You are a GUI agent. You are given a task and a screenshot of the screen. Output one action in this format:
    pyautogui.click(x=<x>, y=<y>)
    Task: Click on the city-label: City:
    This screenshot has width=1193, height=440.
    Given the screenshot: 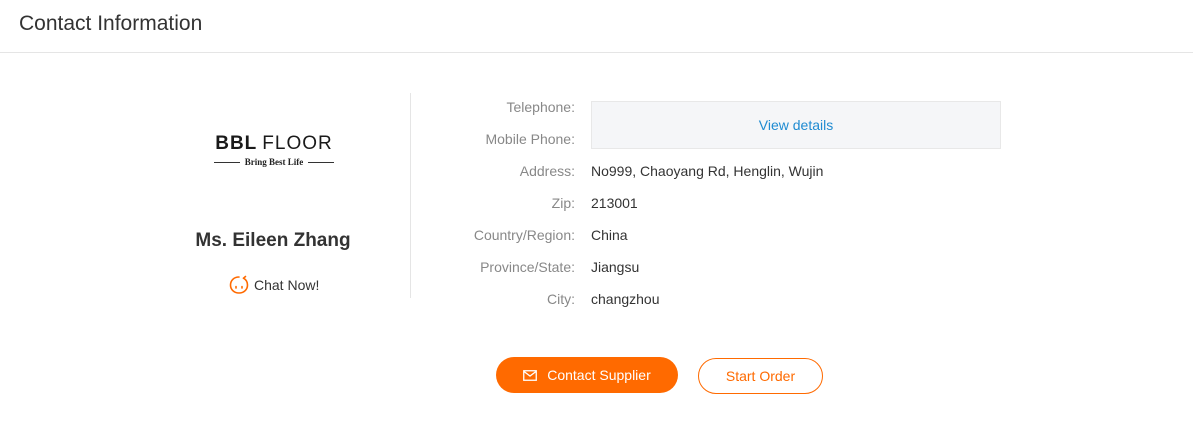 What is the action you would take?
    pyautogui.click(x=561, y=299)
    